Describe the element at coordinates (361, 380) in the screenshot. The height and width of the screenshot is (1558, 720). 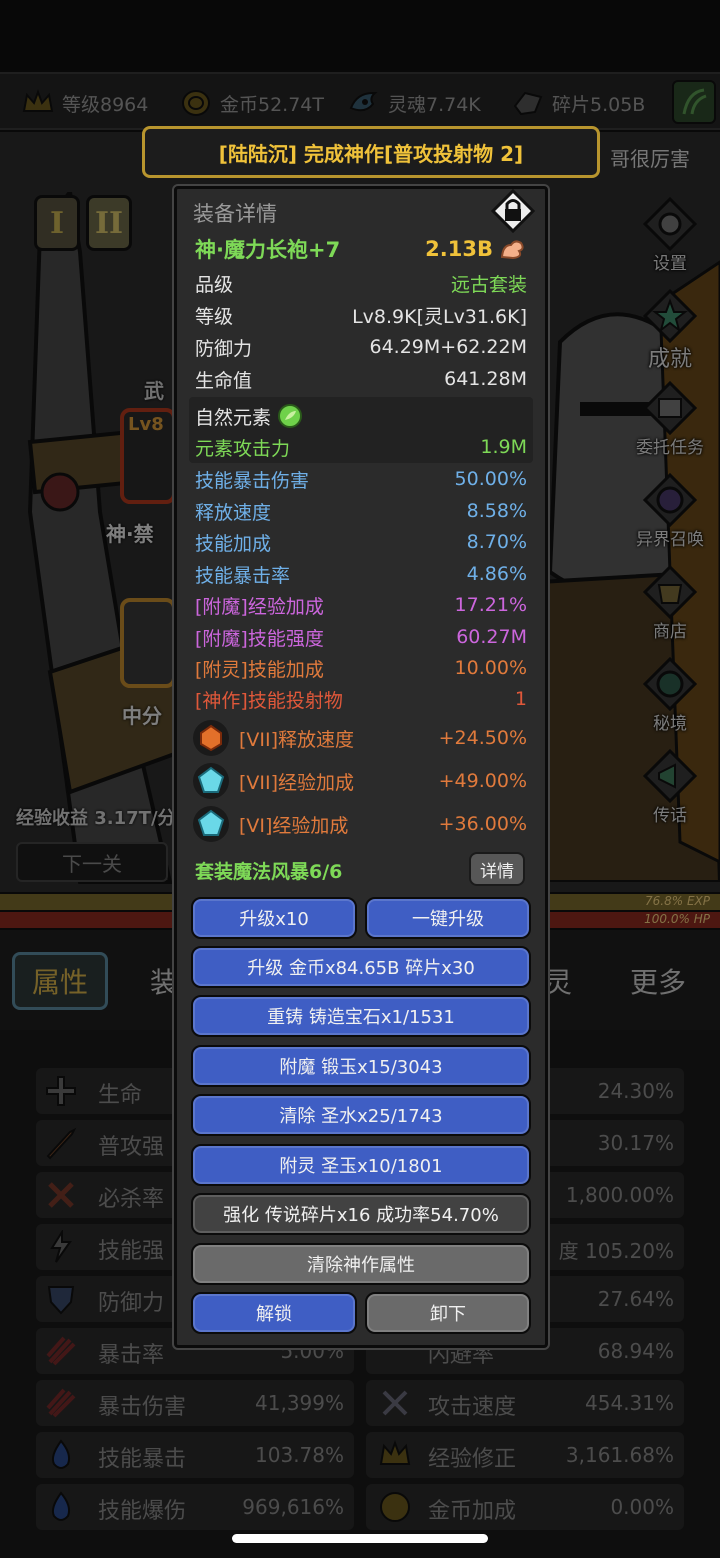
I see `hp-row: 生命值 641.28M` at that location.